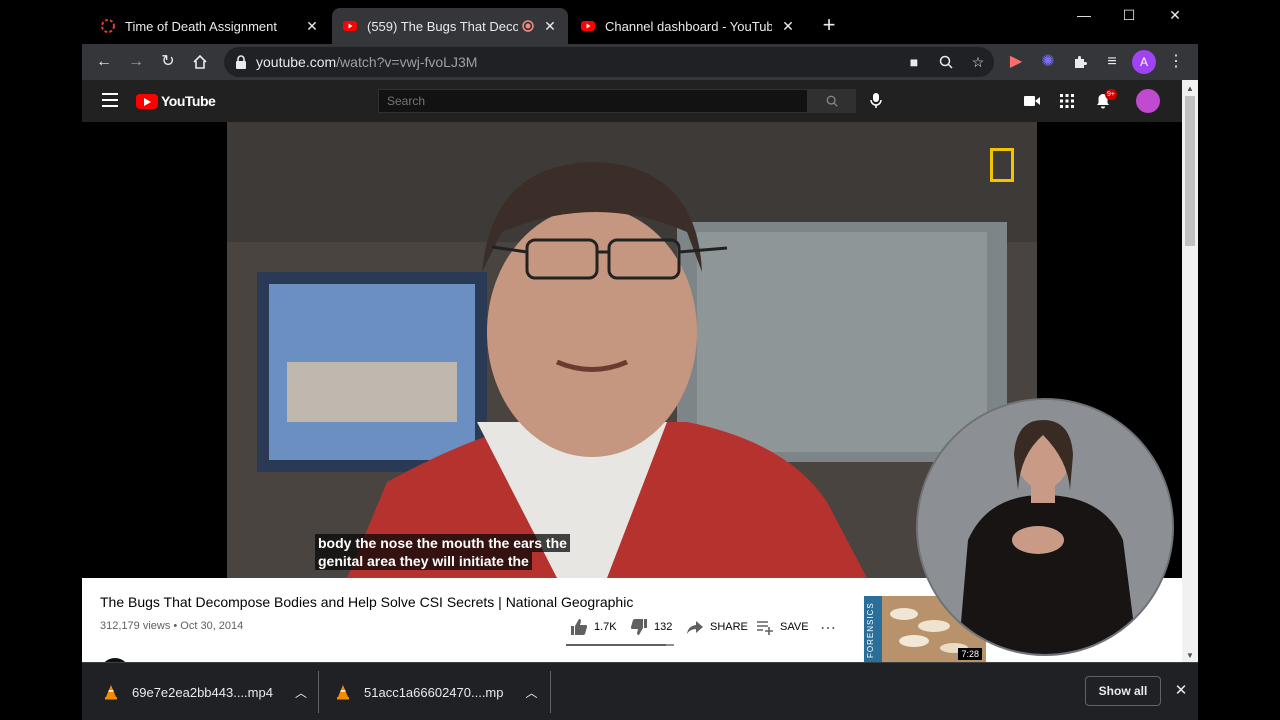  I want to click on reload-icon: ↻, so click(168, 62).